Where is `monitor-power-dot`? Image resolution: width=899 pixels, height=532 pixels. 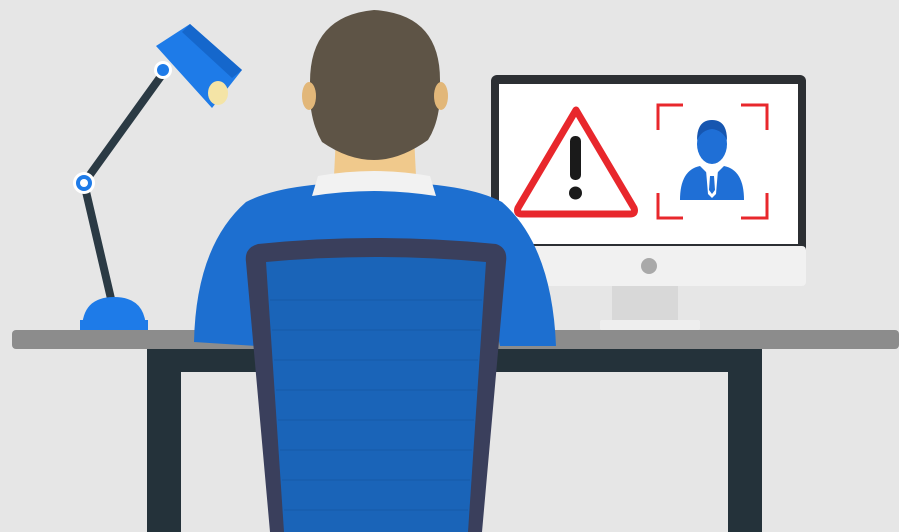
monitor-power-dot is located at coordinates (649, 266).